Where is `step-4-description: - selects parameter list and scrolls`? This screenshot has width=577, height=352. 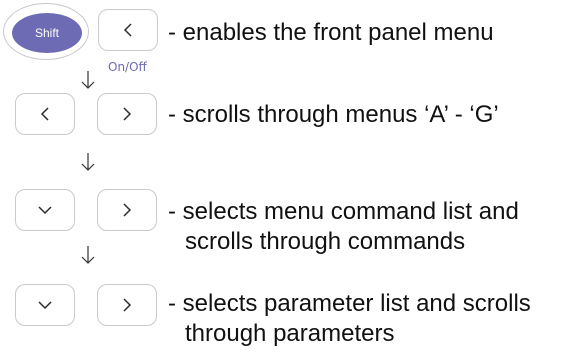 step-4-description: - selects parameter list and scrolls is located at coordinates (349, 303).